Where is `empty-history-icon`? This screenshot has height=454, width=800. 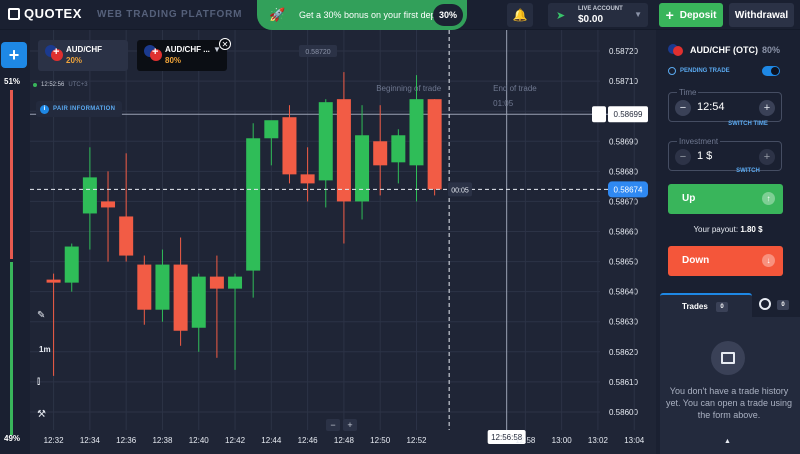
empty-history-icon is located at coordinates (728, 358).